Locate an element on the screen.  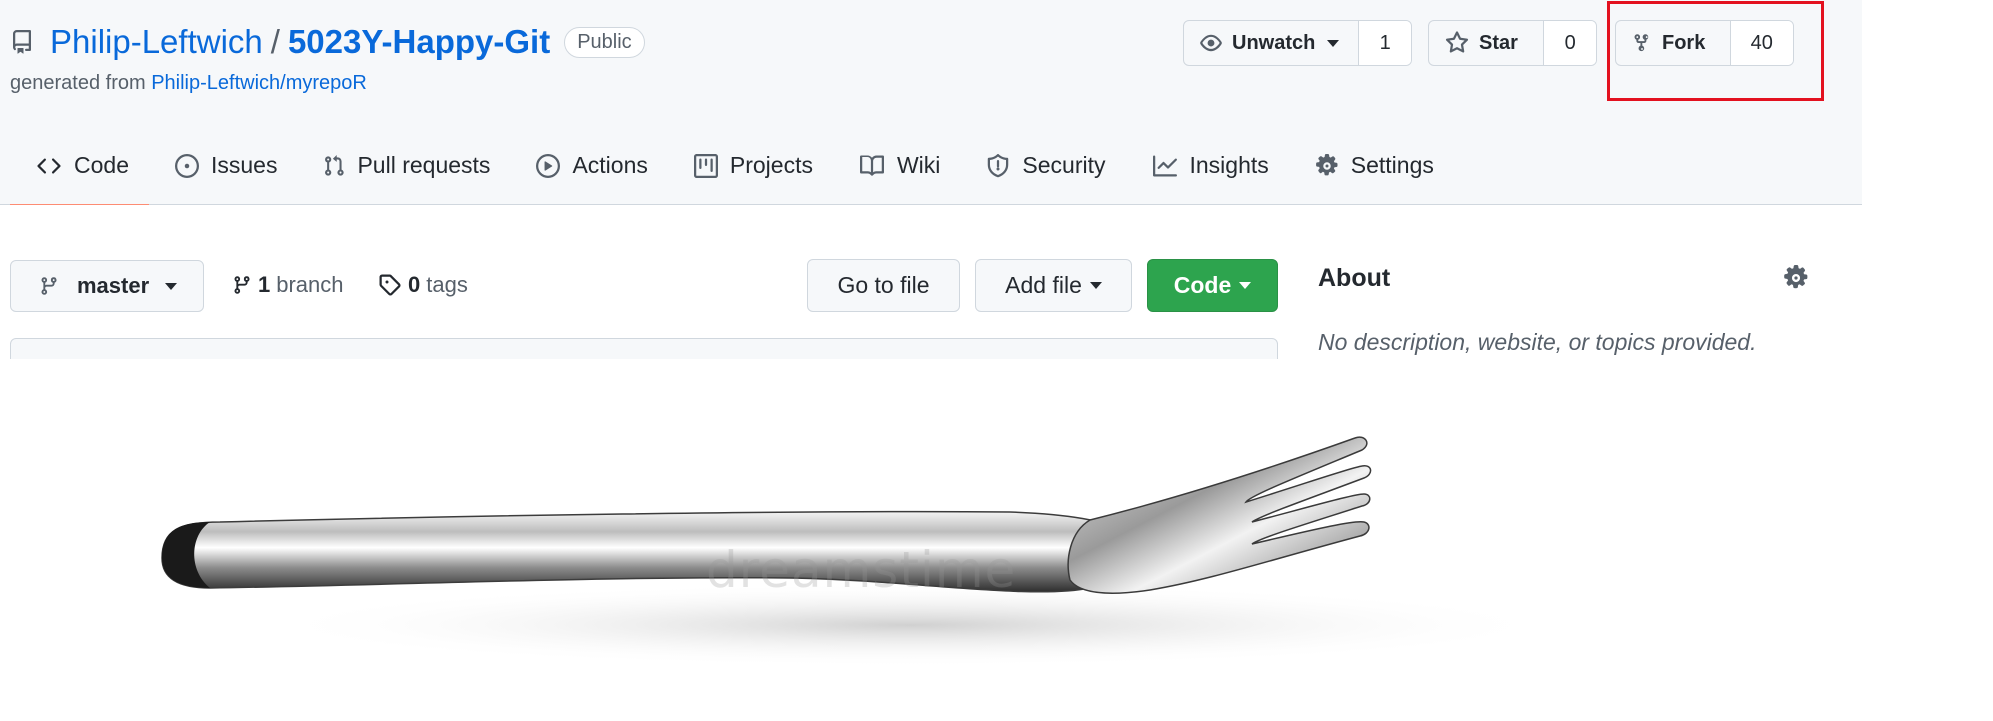
shield-icon is located at coordinates (998, 166).